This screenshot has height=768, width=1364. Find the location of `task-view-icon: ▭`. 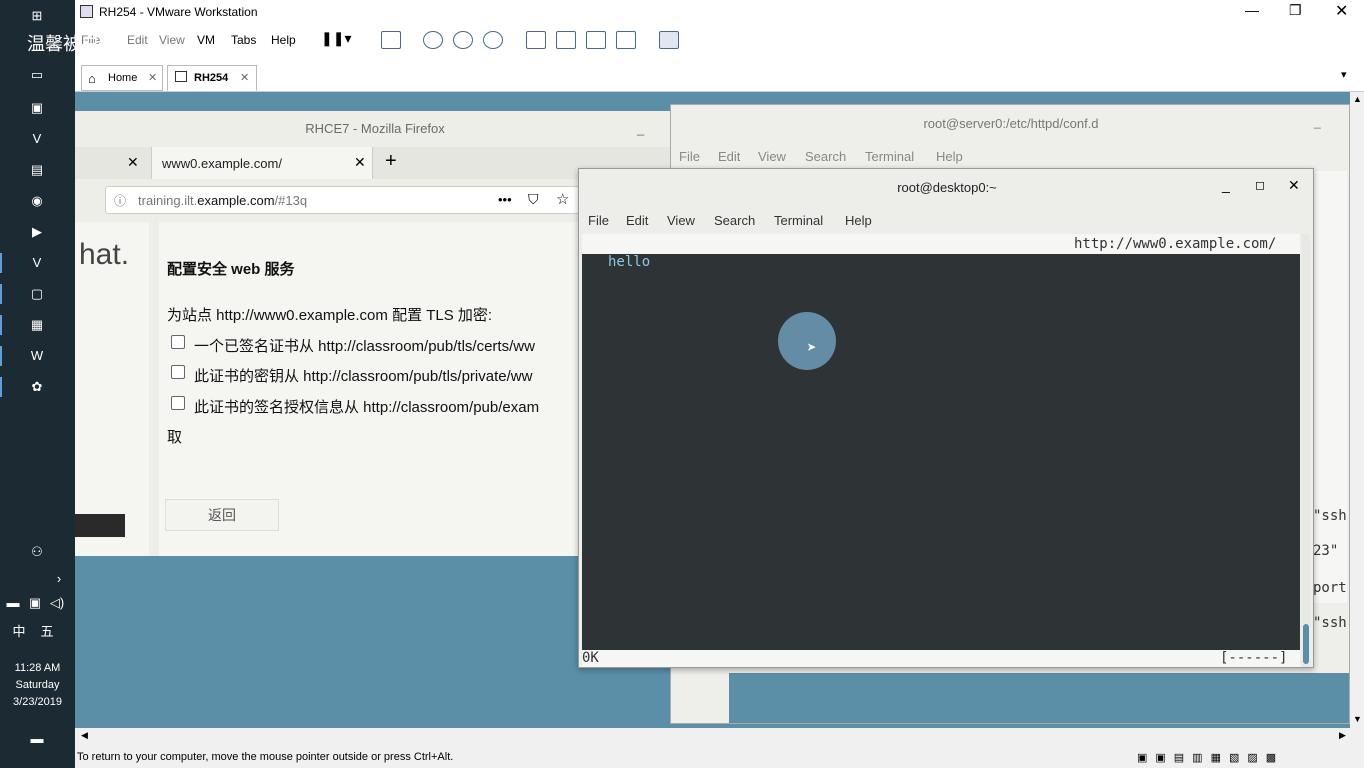

task-view-icon: ▭ is located at coordinates (37, 75).